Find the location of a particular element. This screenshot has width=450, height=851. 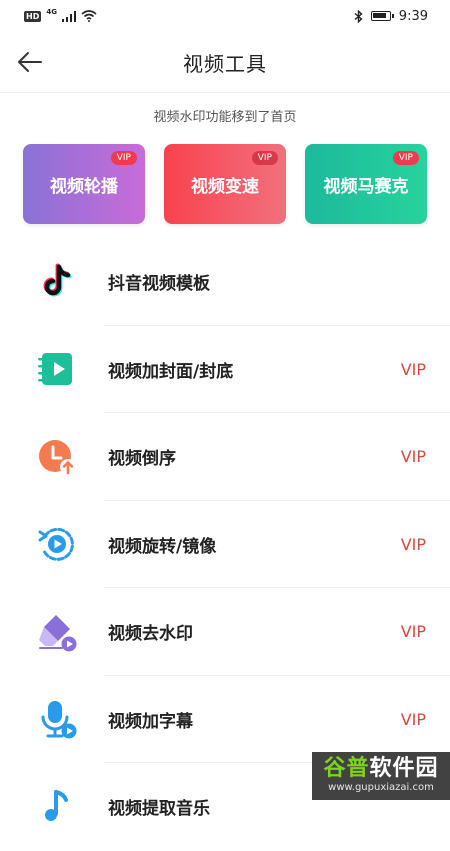

hd-badge: HD is located at coordinates (33, 16).